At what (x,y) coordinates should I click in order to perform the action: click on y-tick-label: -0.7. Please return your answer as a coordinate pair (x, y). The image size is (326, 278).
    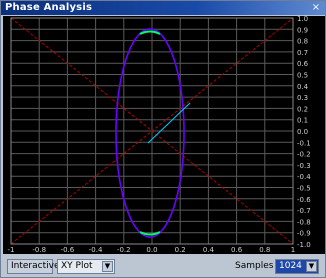
    Looking at the image, I should click on (304, 211).